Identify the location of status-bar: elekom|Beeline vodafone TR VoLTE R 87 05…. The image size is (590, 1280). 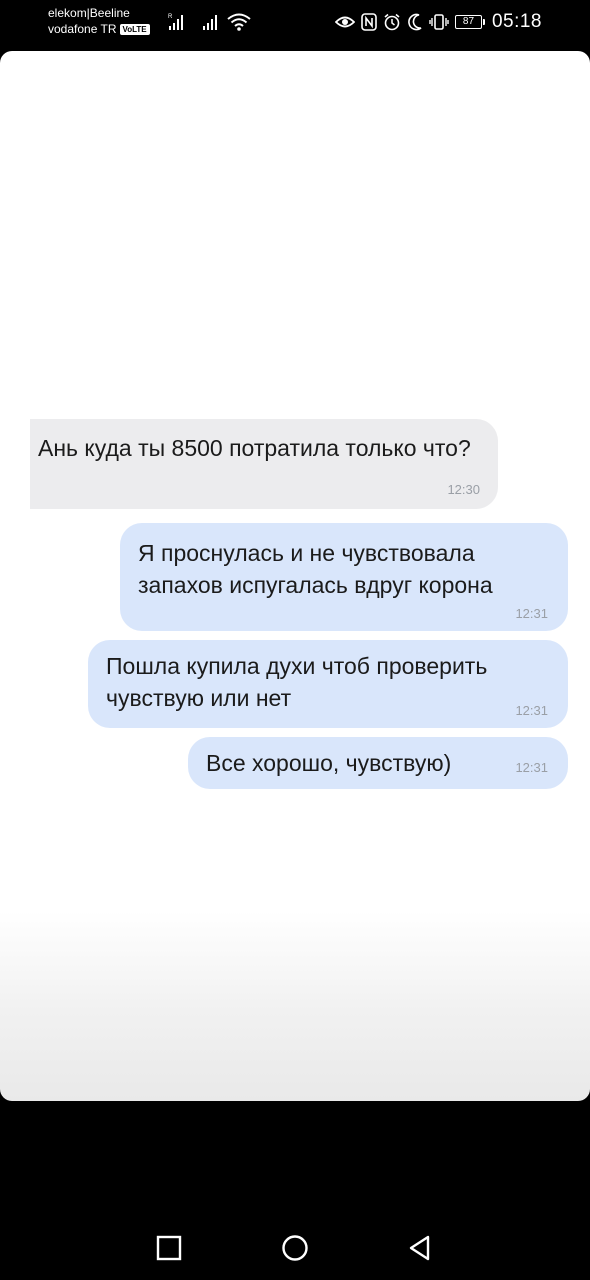
(295, 23).